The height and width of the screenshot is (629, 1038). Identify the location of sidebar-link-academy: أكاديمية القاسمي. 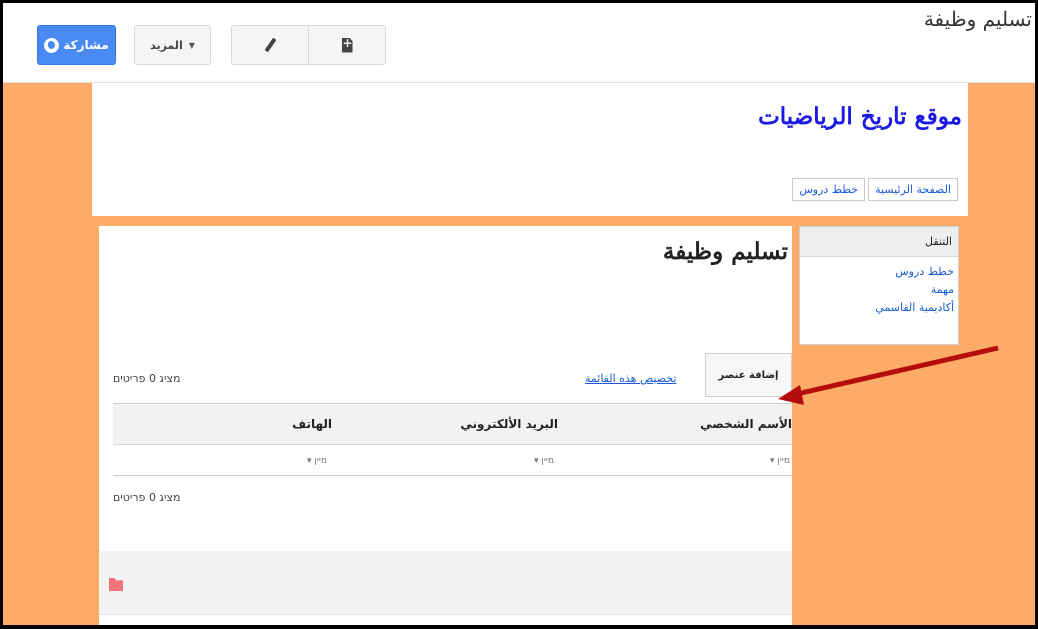
(877, 308).